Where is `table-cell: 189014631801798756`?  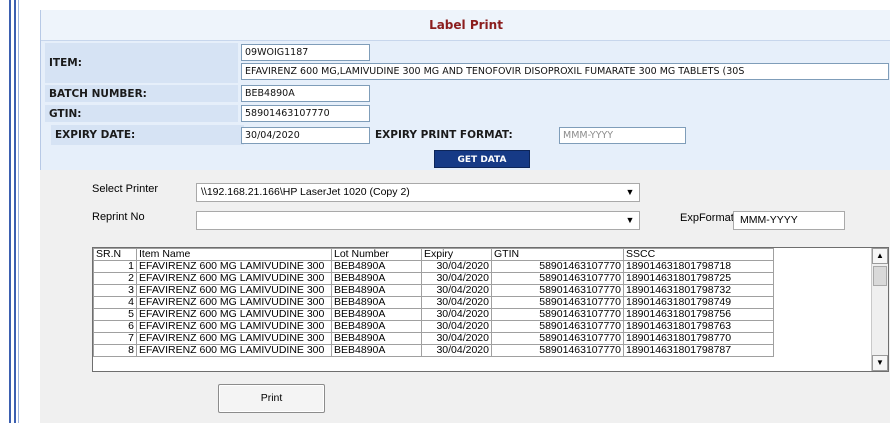
table-cell: 189014631801798756 is located at coordinates (698, 314).